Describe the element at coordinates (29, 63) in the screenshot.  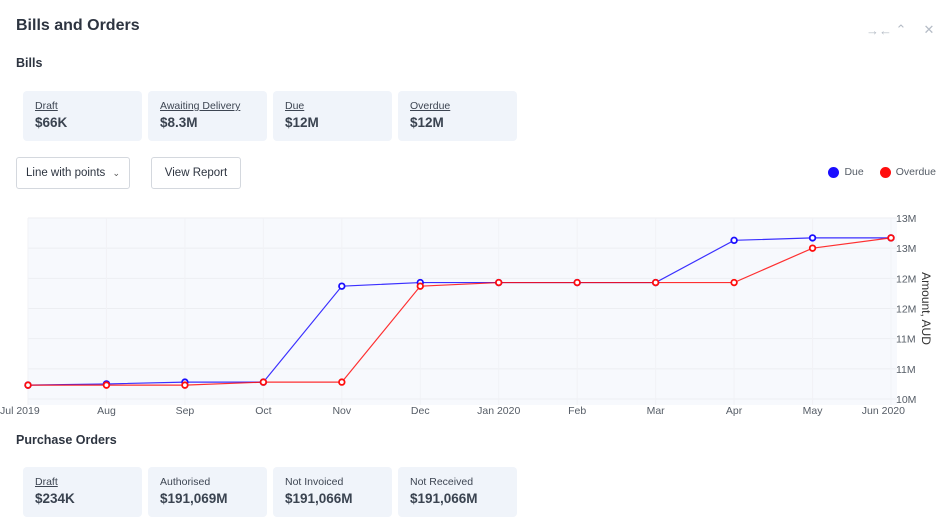
I see `bills-section-title: Bills` at that location.